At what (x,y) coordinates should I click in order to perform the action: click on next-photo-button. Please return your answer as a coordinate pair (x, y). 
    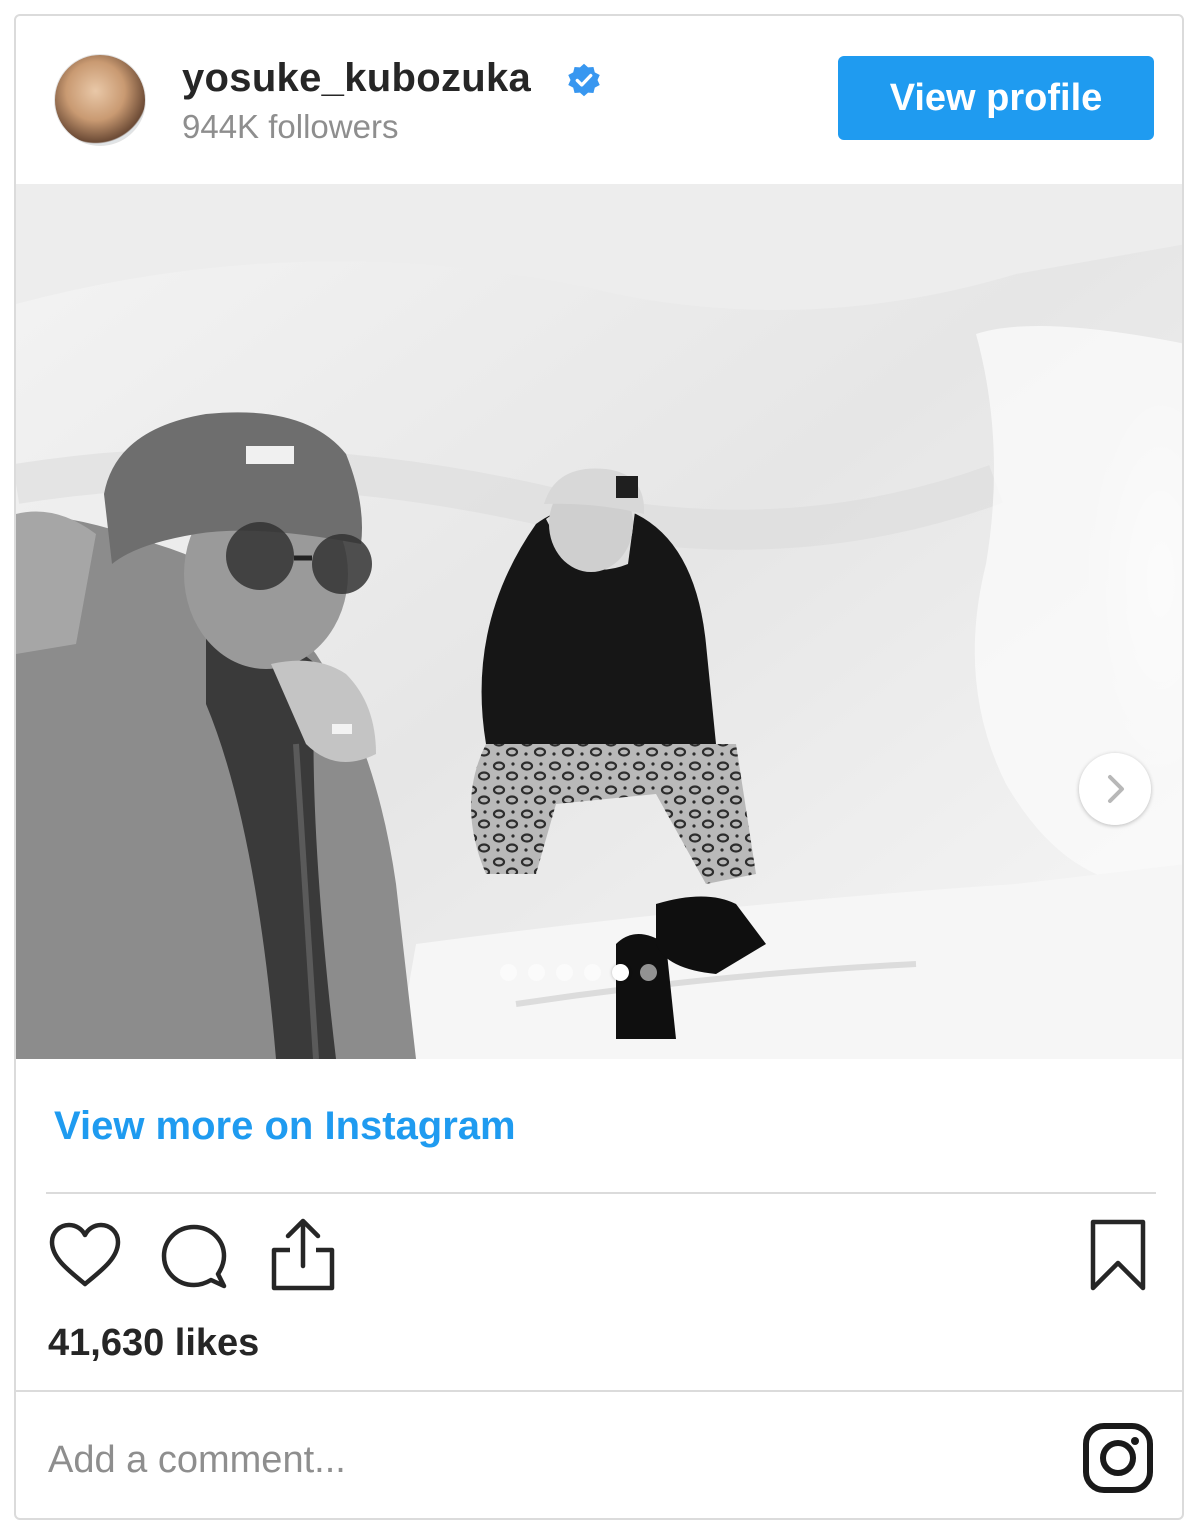
    Looking at the image, I should click on (1115, 789).